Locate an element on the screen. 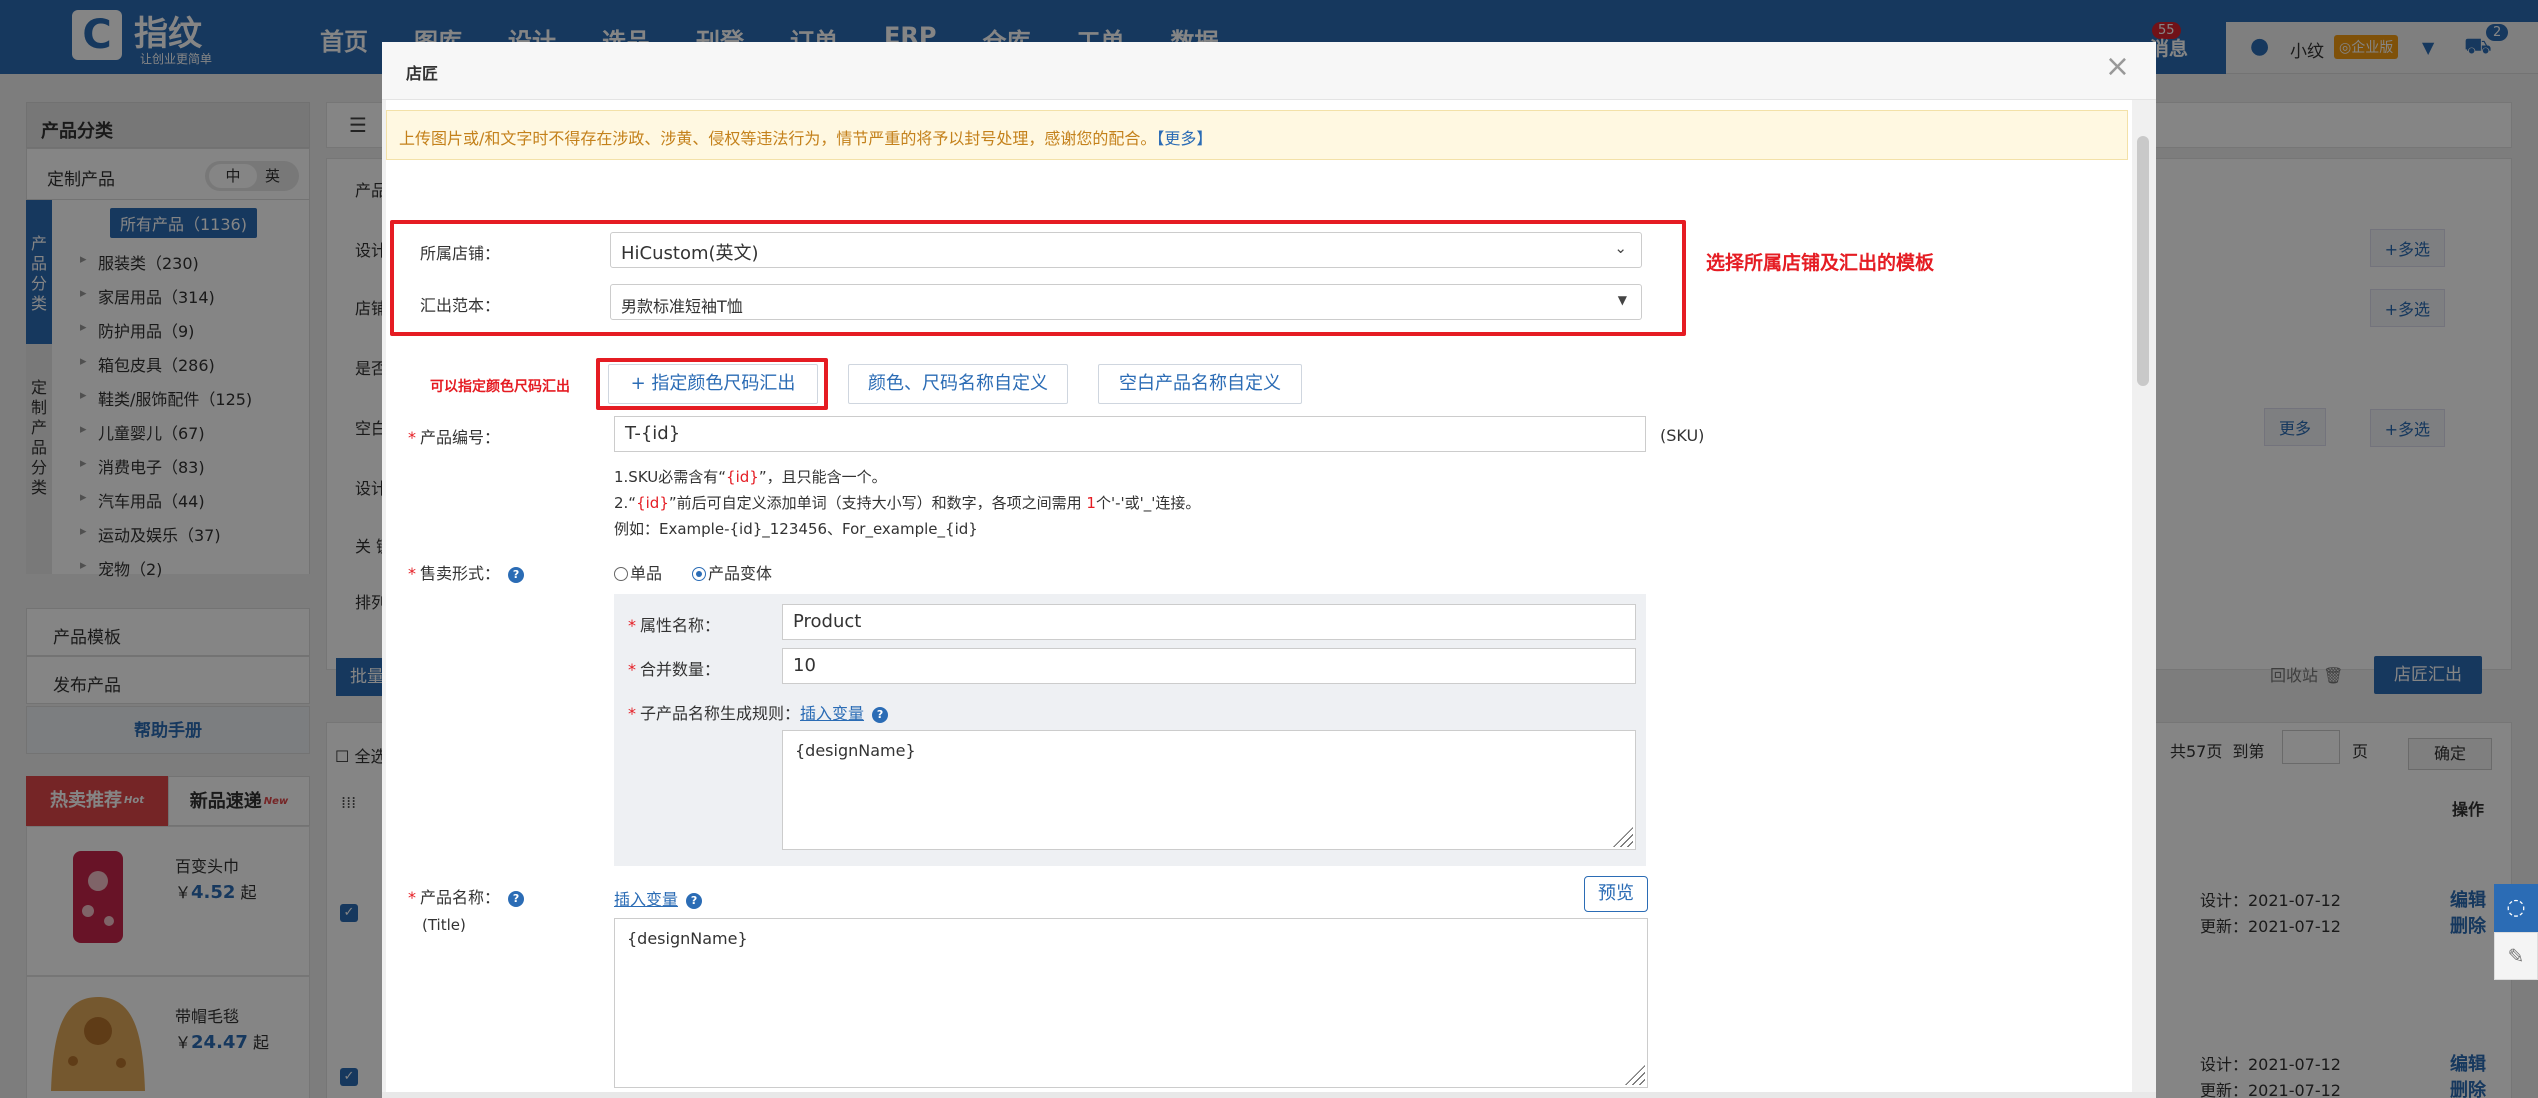 The image size is (2538, 1098). preview-button: 预览 is located at coordinates (1616, 894).